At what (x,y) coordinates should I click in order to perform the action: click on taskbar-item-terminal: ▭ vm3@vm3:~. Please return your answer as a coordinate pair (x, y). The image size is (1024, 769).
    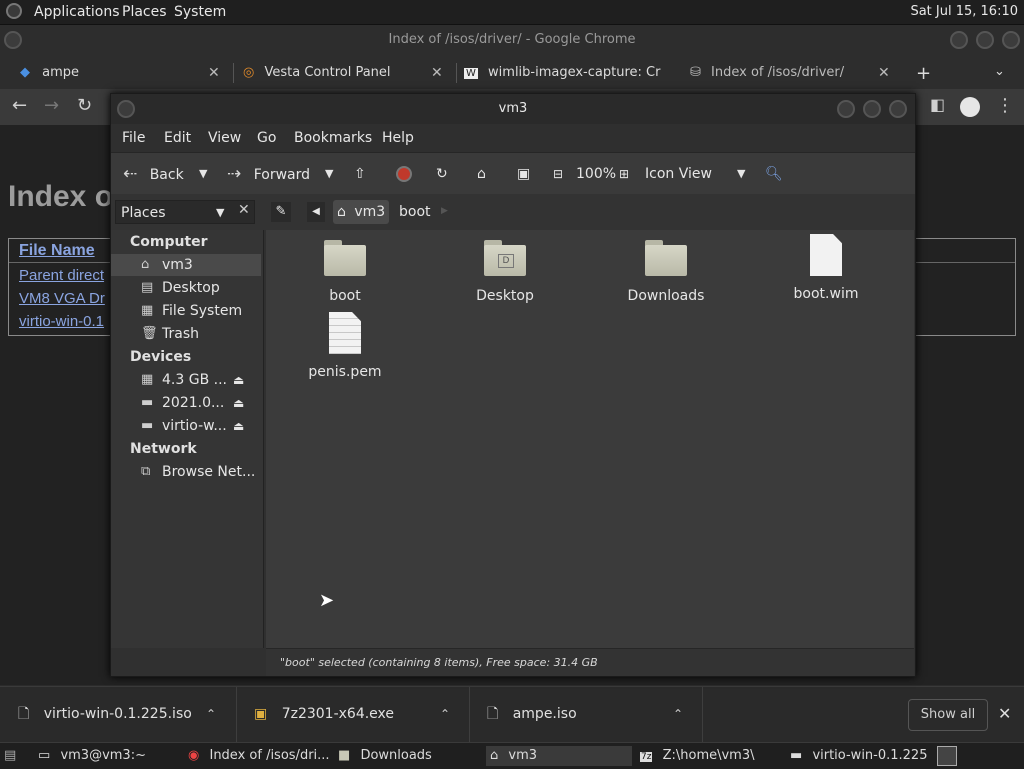
    Looking at the image, I should click on (108, 756).